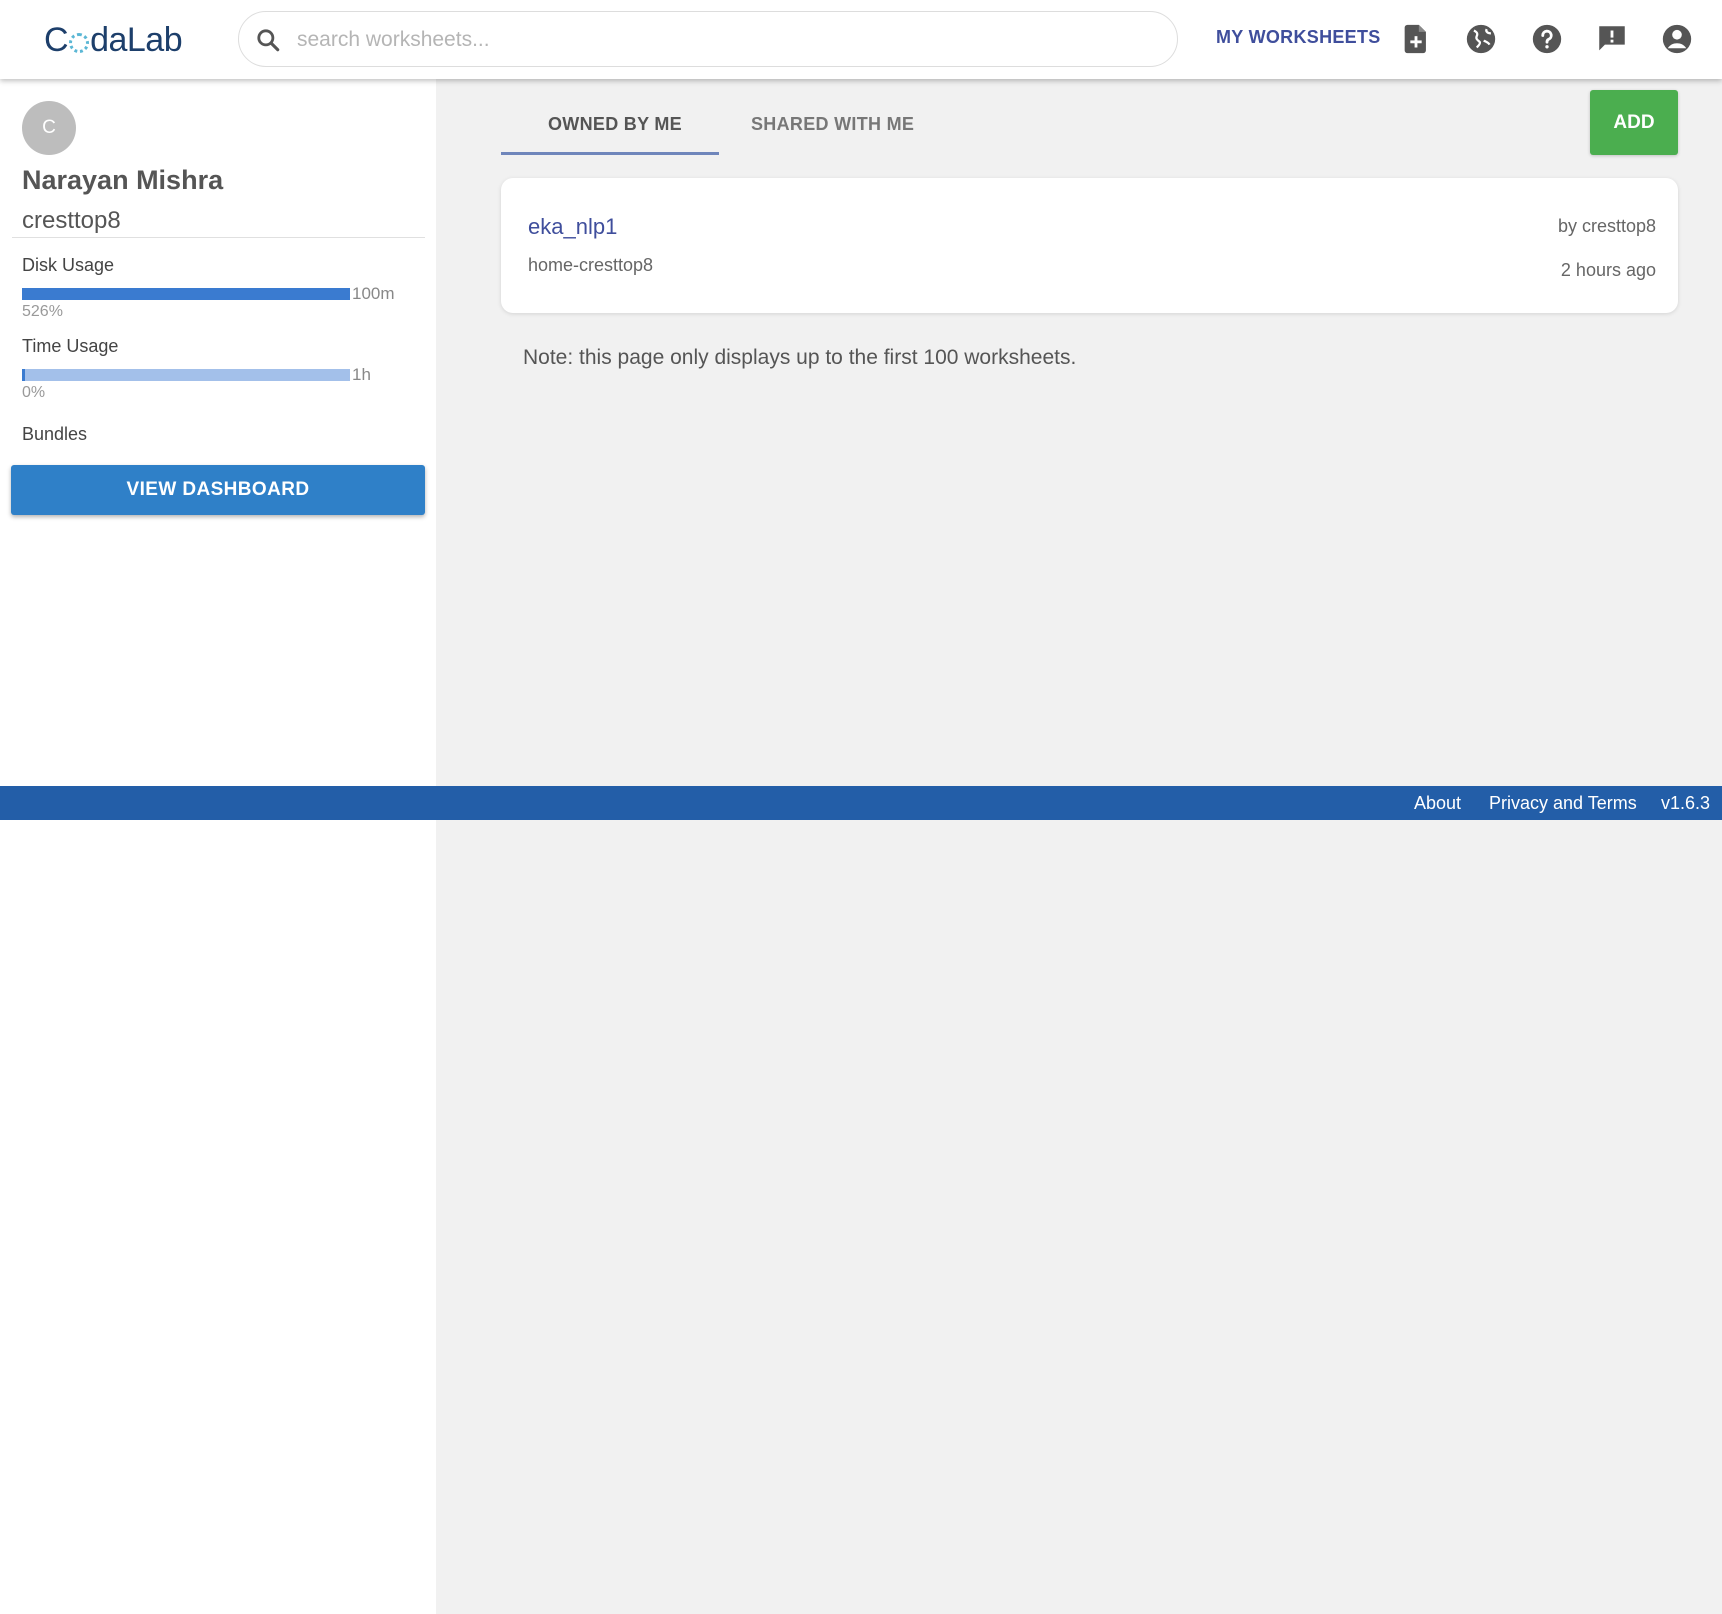 The image size is (1722, 1614). What do you see at coordinates (34, 392) in the screenshot?
I see `time-usage-percent: 0%` at bounding box center [34, 392].